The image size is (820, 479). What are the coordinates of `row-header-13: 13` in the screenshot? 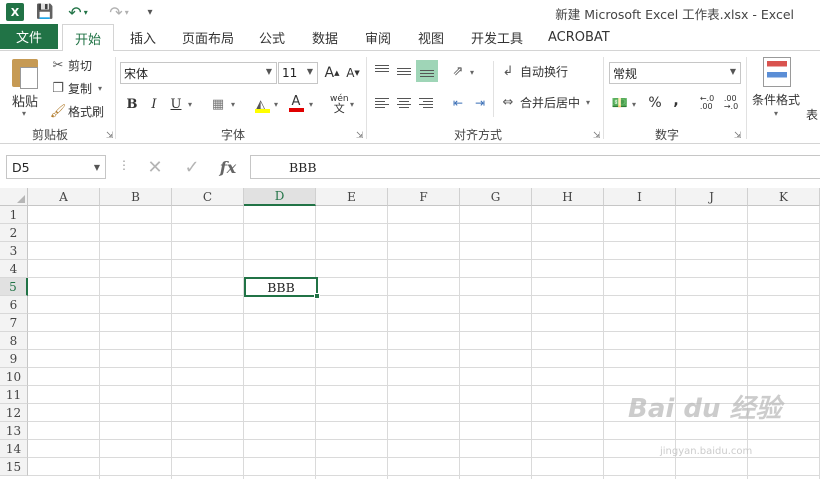 It's located at (14, 431).